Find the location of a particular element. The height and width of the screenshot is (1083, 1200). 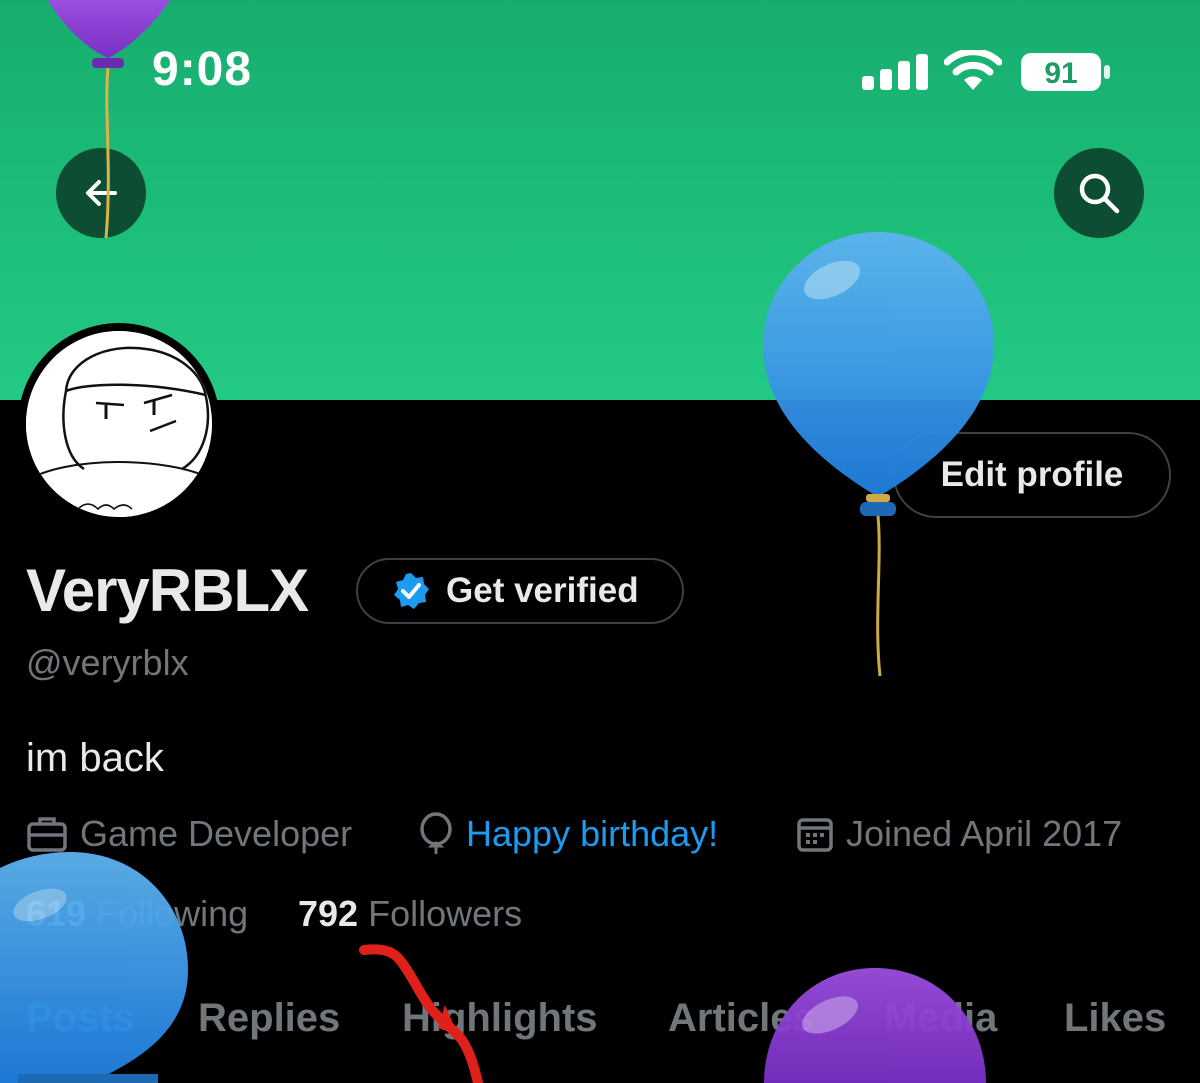

edit-profile-button: Edit profile is located at coordinates (1032, 475).